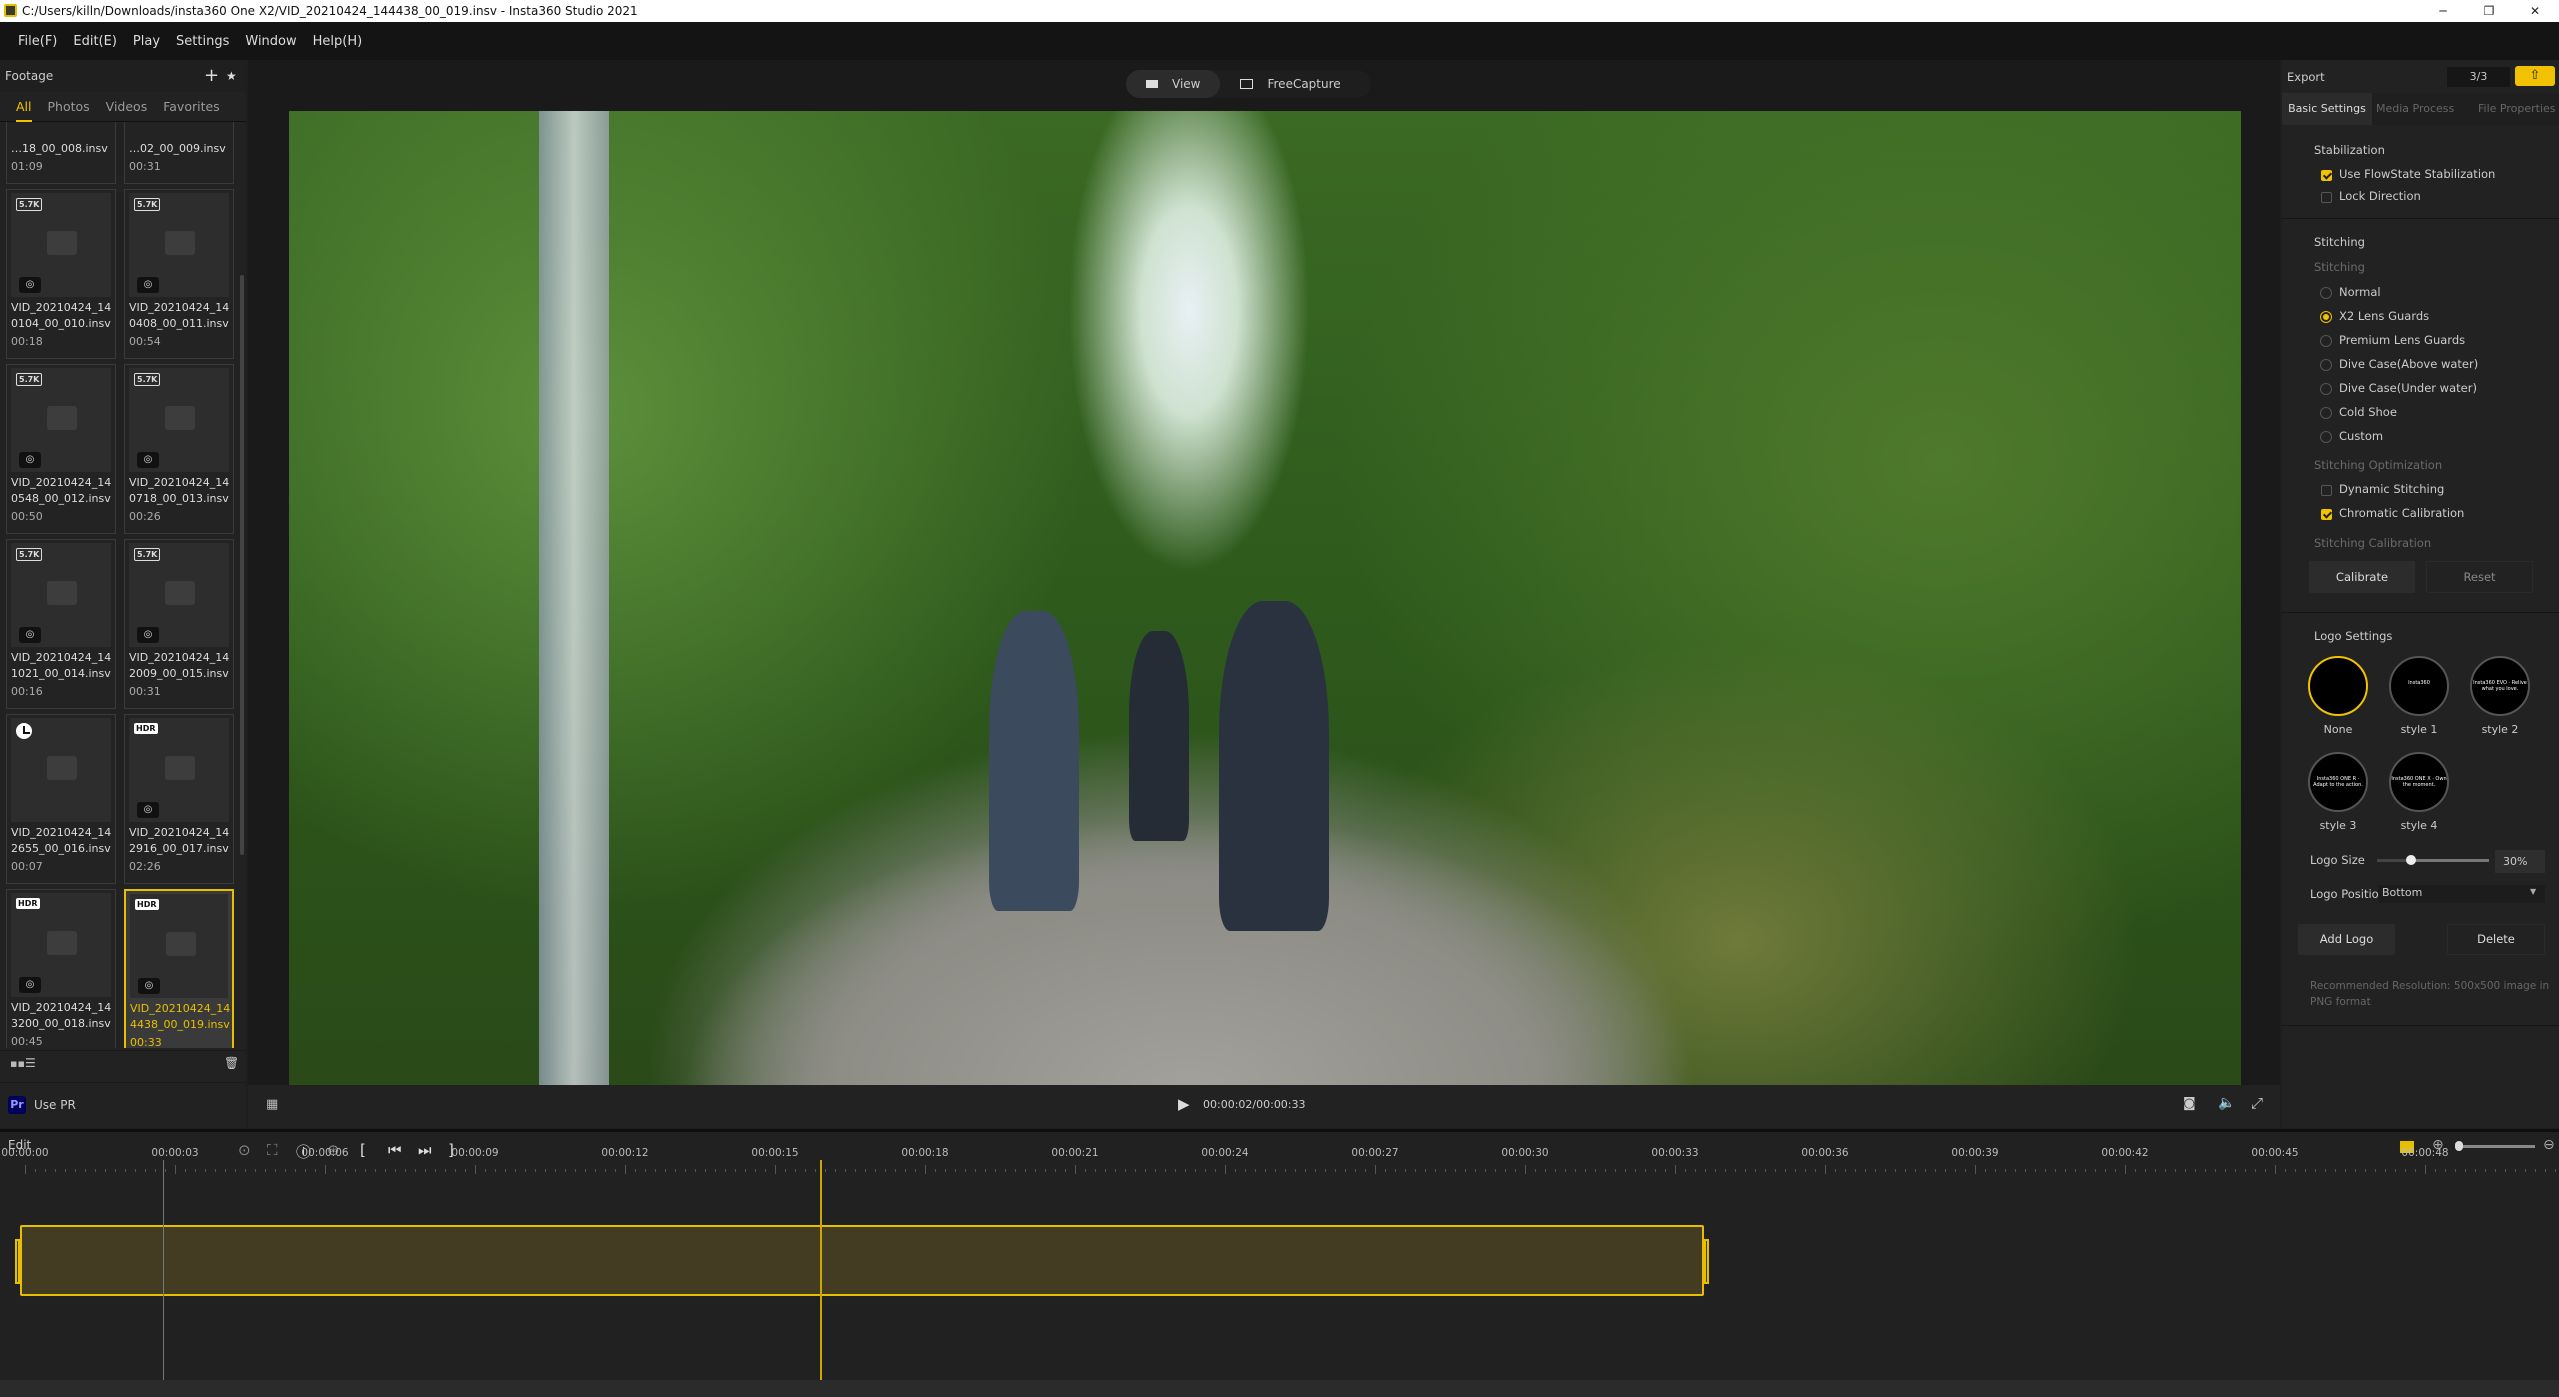 The width and height of the screenshot is (2559, 1397). I want to click on logo-style-option: Insta360 EVO · Relive what you love., so click(2500, 686).